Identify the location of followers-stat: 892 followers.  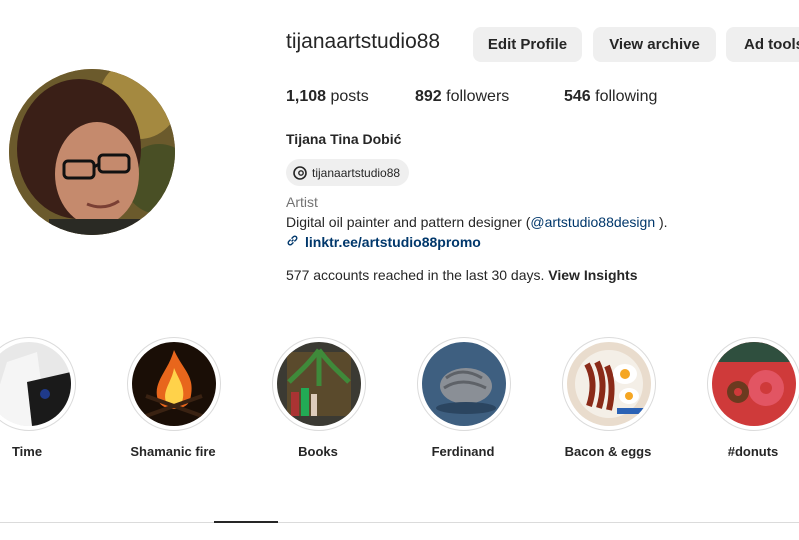
(462, 97).